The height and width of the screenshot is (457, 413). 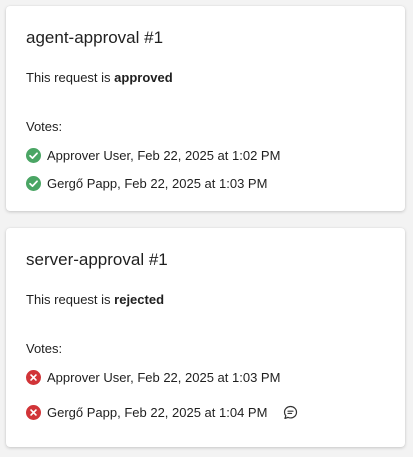 What do you see at coordinates (143, 77) in the screenshot?
I see `status-value: approved` at bounding box center [143, 77].